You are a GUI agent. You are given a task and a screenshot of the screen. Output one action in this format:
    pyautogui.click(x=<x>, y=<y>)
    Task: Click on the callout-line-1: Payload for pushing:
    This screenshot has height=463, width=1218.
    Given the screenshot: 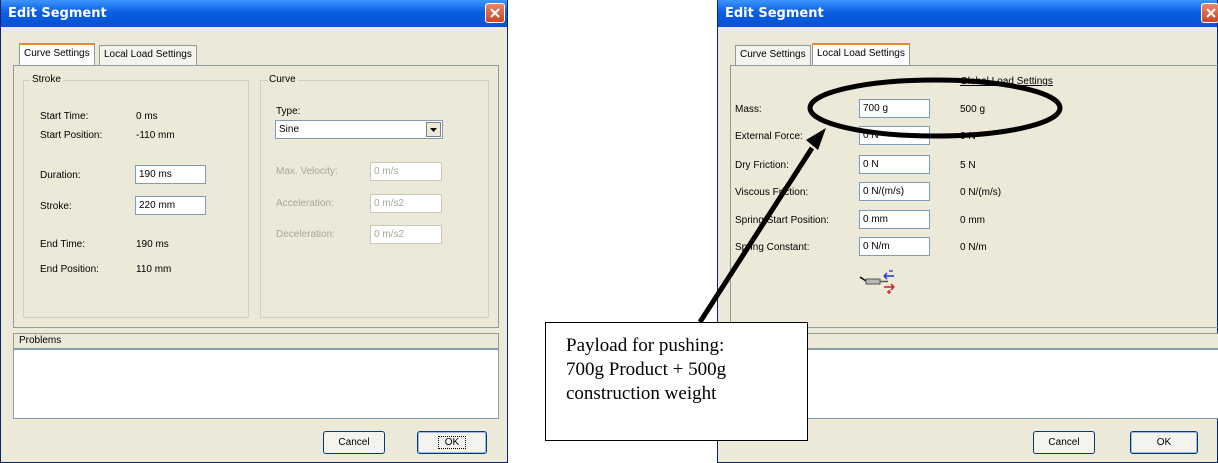 What is the action you would take?
    pyautogui.click(x=645, y=345)
    